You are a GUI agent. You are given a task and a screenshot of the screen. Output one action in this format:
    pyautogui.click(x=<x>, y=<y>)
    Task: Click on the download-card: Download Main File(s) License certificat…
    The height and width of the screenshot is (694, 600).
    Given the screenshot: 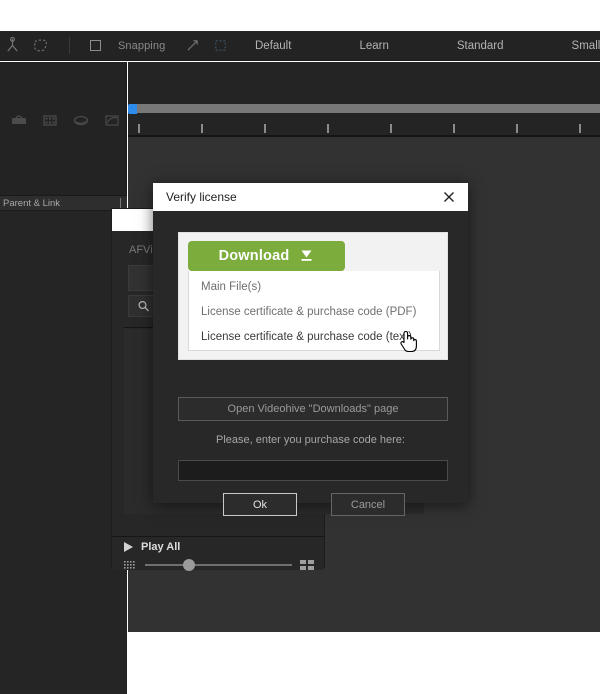 What is the action you would take?
    pyautogui.click(x=313, y=296)
    